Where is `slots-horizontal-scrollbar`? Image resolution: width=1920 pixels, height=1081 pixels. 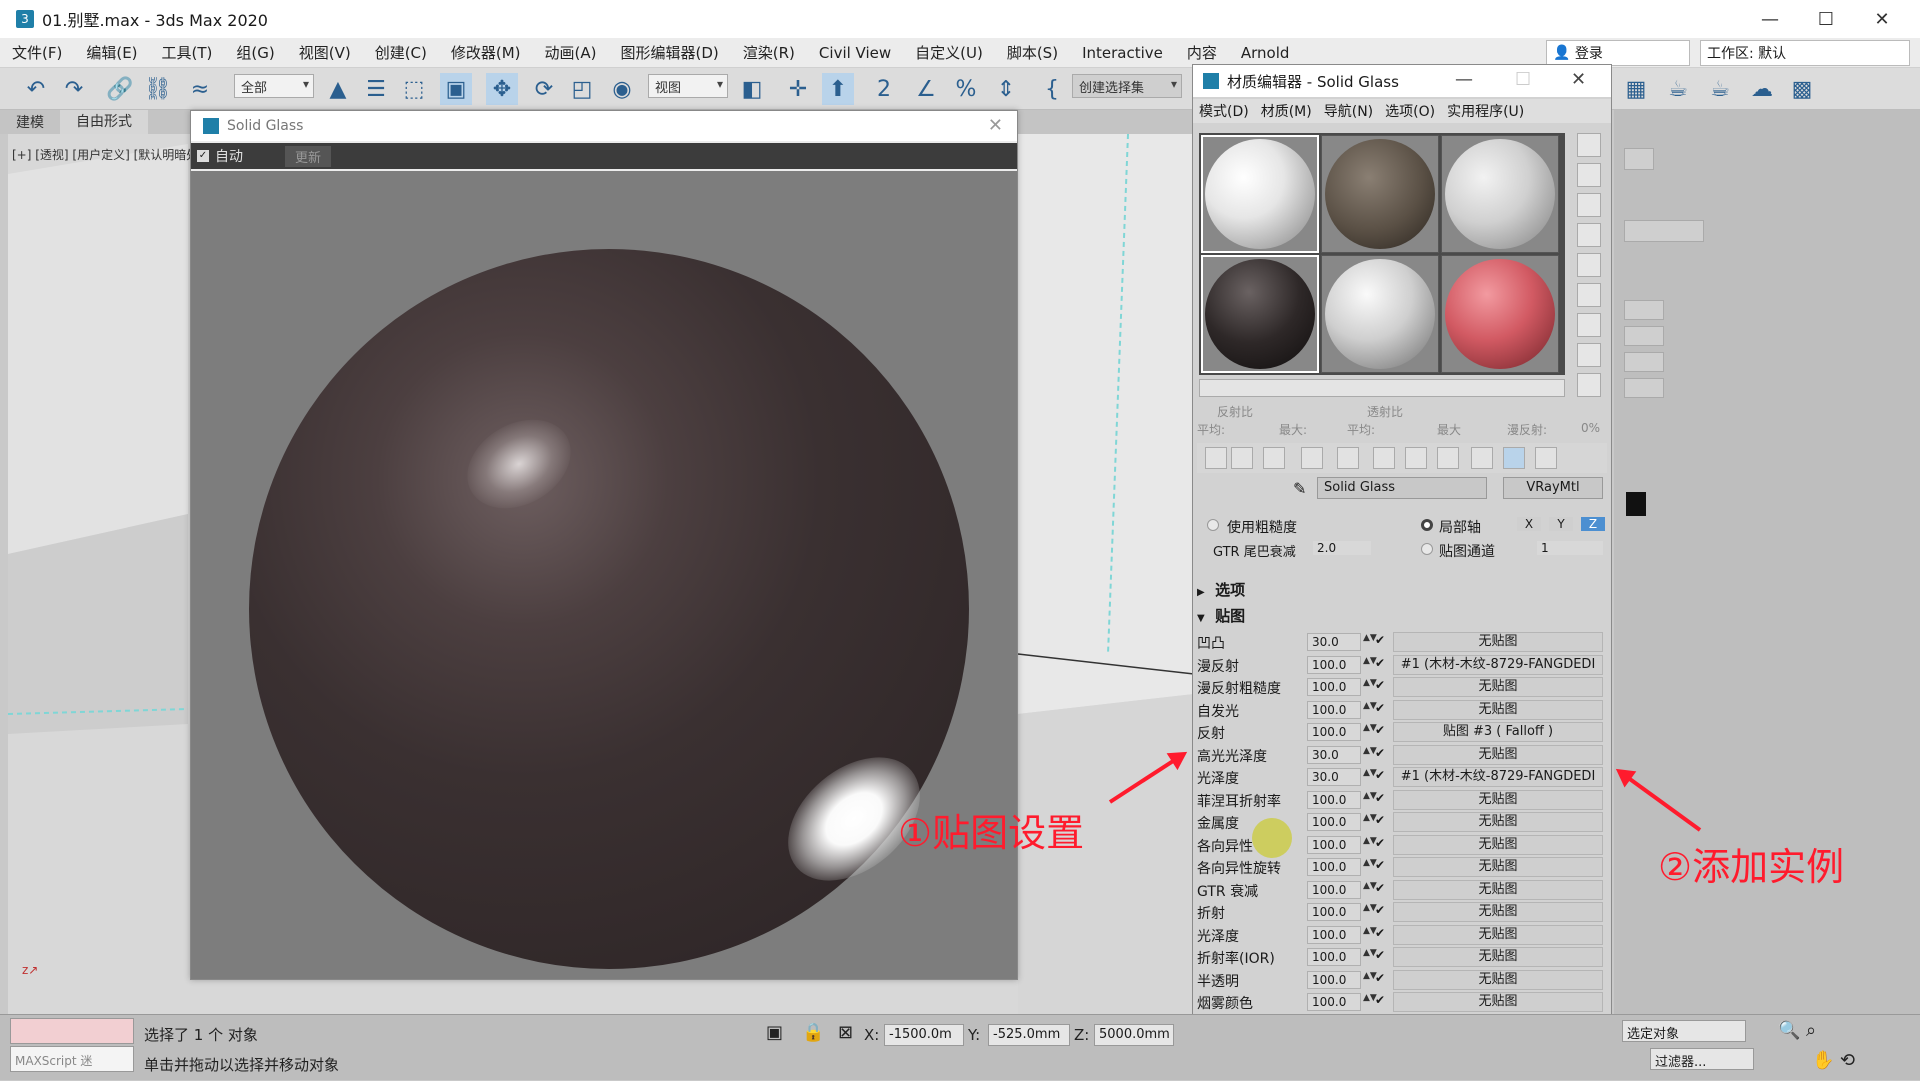
slots-horizontal-scrollbar is located at coordinates (1382, 388).